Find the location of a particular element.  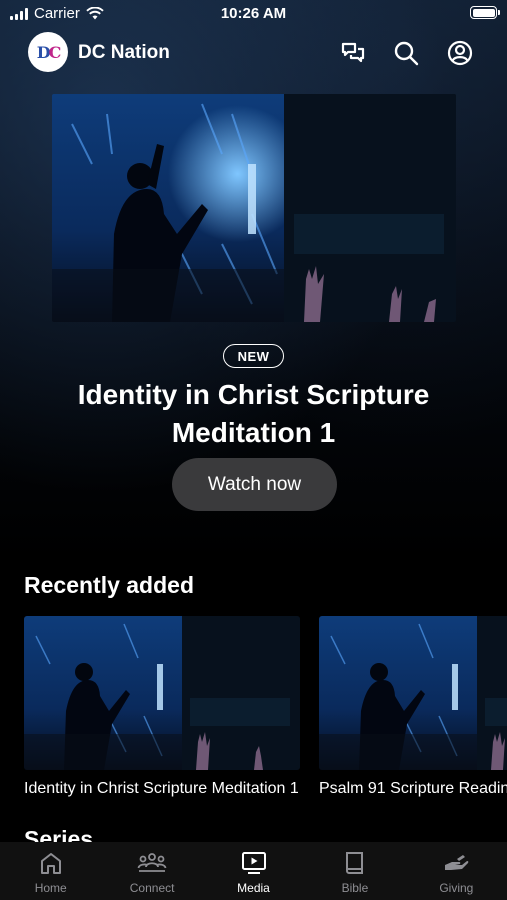

battery-icon is located at coordinates (485, 12).